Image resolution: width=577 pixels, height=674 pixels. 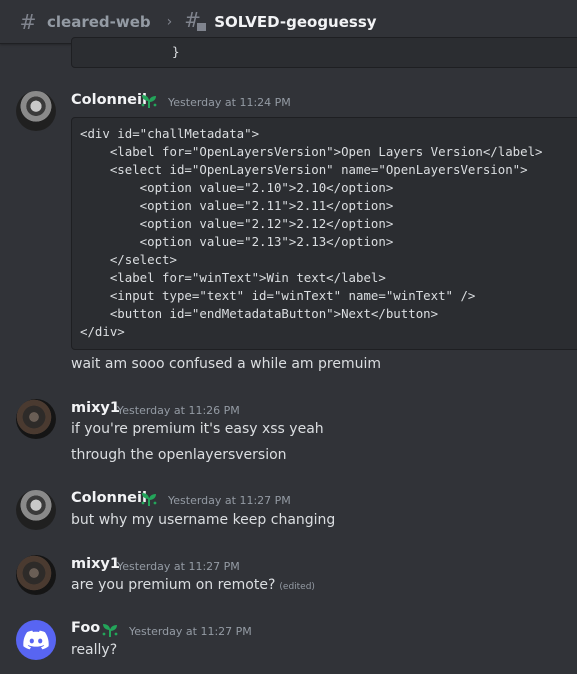 I want to click on message-timestamp: Yesterday at 11:24 PM, so click(x=229, y=102).